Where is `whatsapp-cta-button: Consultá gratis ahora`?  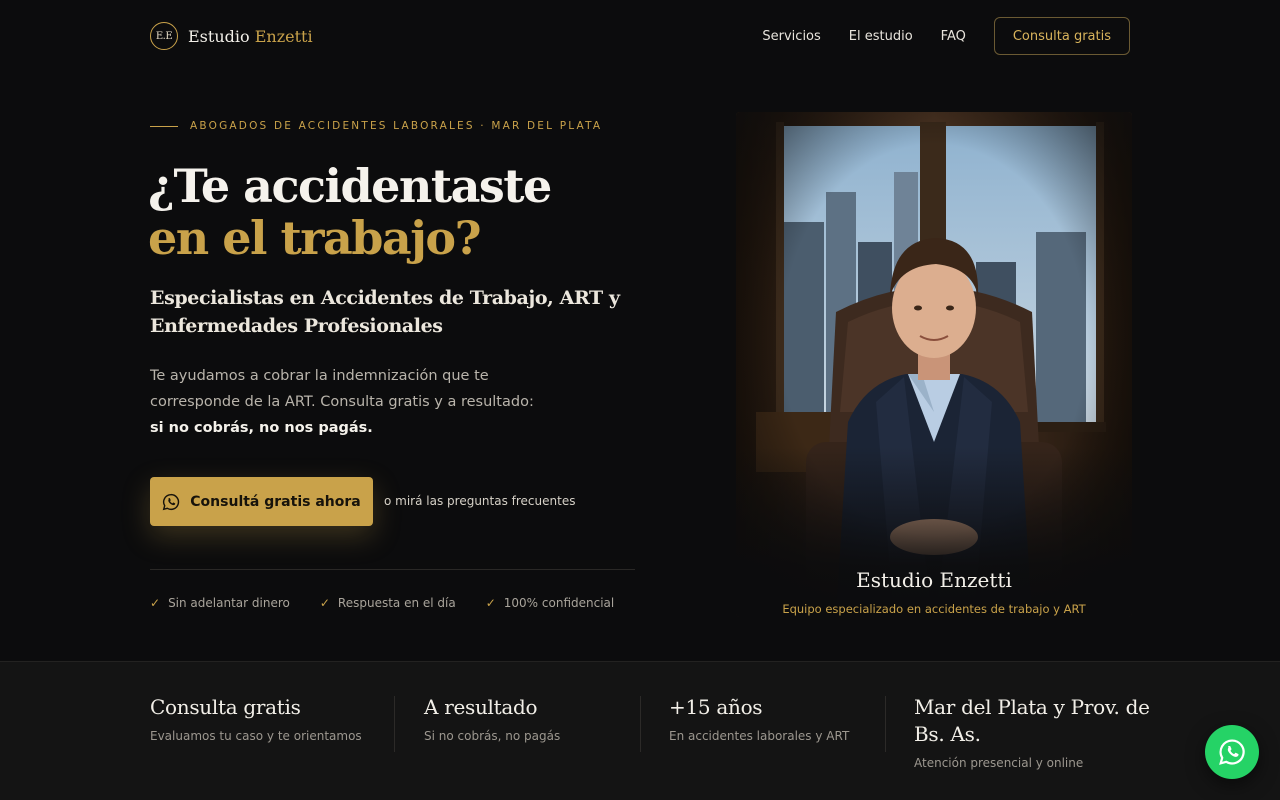
whatsapp-cta-button: Consultá gratis ahora is located at coordinates (261, 501).